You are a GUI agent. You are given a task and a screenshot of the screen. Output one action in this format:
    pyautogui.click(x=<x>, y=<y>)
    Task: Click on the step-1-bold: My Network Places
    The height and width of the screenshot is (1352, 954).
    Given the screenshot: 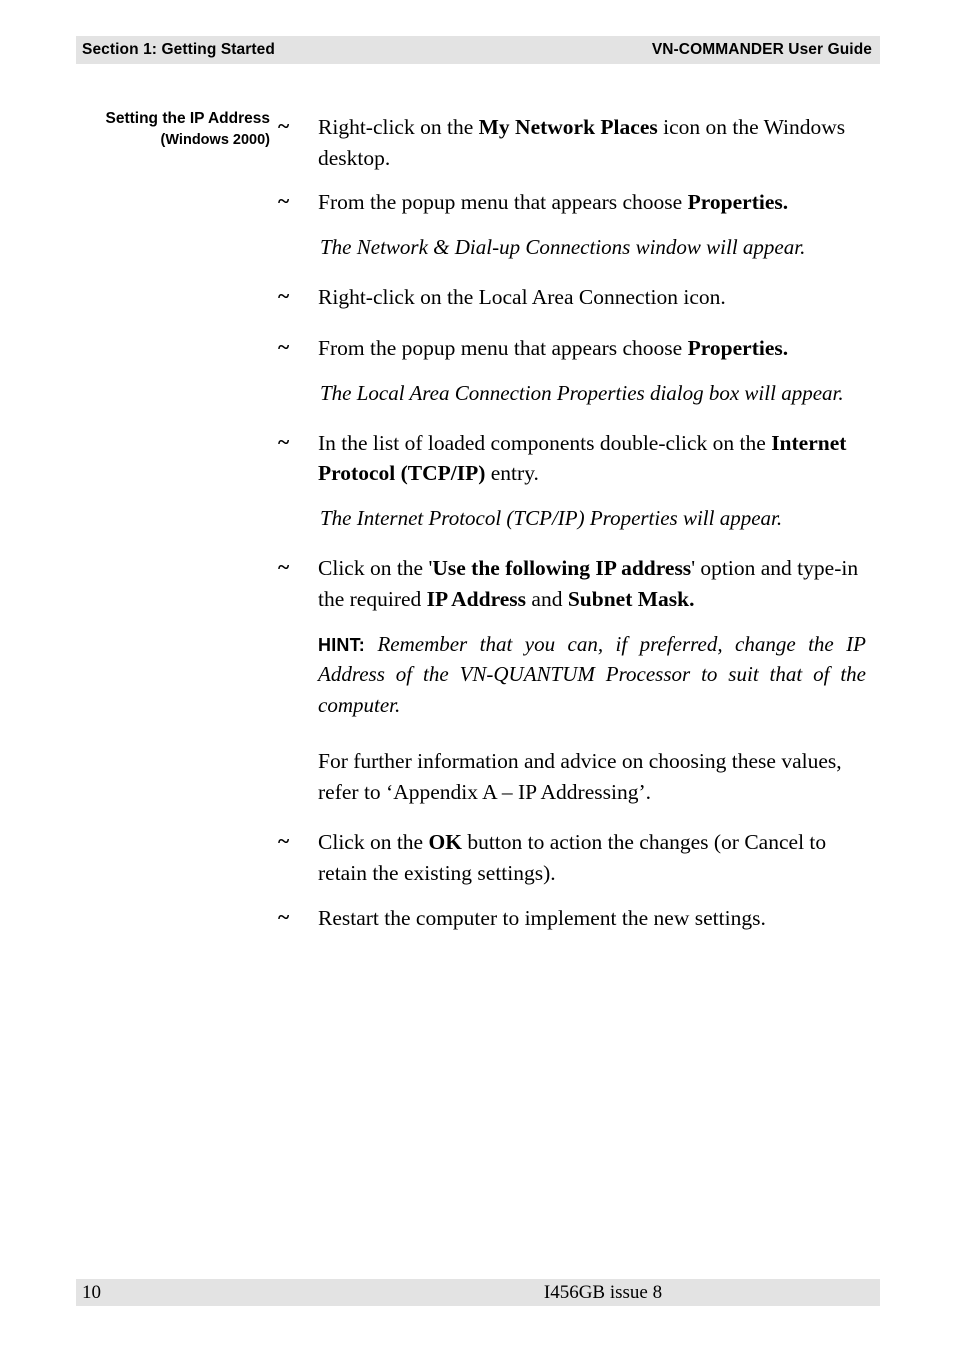 What is the action you would take?
    pyautogui.click(x=568, y=127)
    